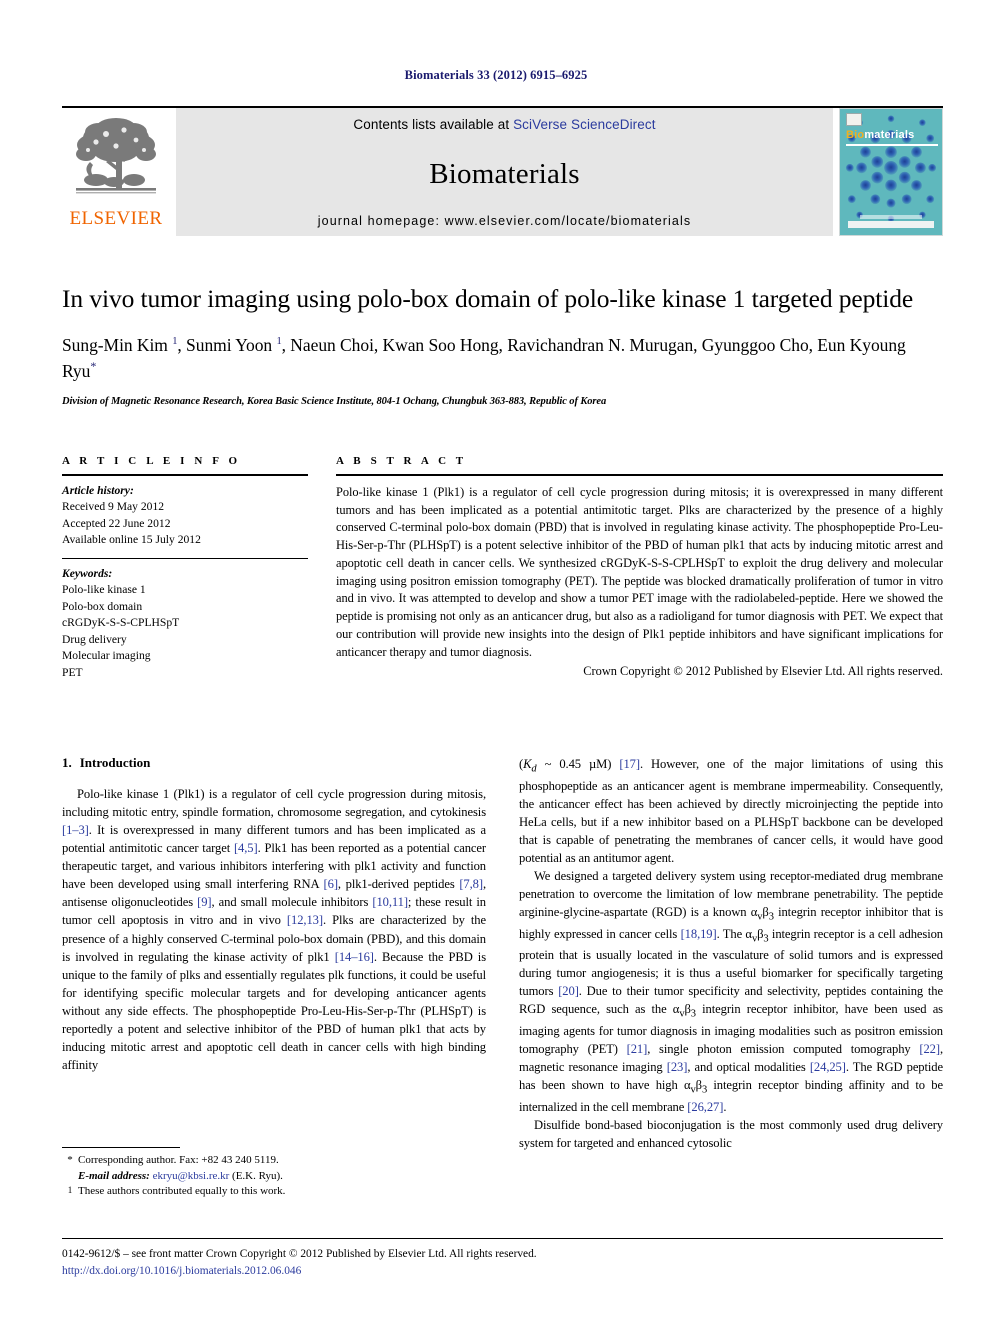 This screenshot has width=992, height=1323. What do you see at coordinates (891, 217) in the screenshot?
I see `cover-footer-bar-upper` at bounding box center [891, 217].